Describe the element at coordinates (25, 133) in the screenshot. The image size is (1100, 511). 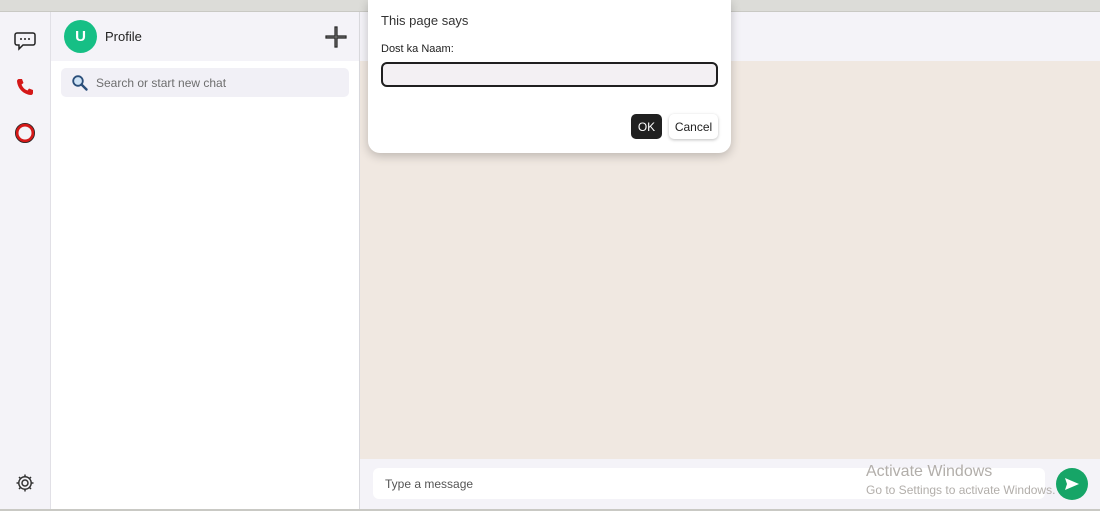
I see `status-ring-icon` at that location.